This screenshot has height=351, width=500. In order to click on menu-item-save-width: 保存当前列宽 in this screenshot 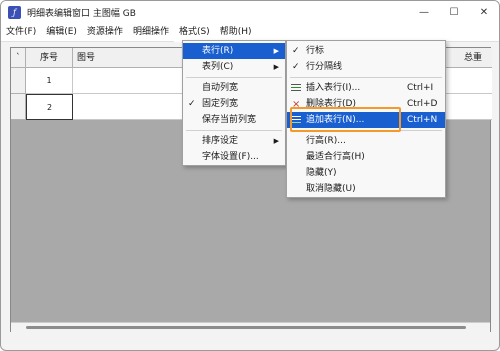, I will do `click(234, 120)`.